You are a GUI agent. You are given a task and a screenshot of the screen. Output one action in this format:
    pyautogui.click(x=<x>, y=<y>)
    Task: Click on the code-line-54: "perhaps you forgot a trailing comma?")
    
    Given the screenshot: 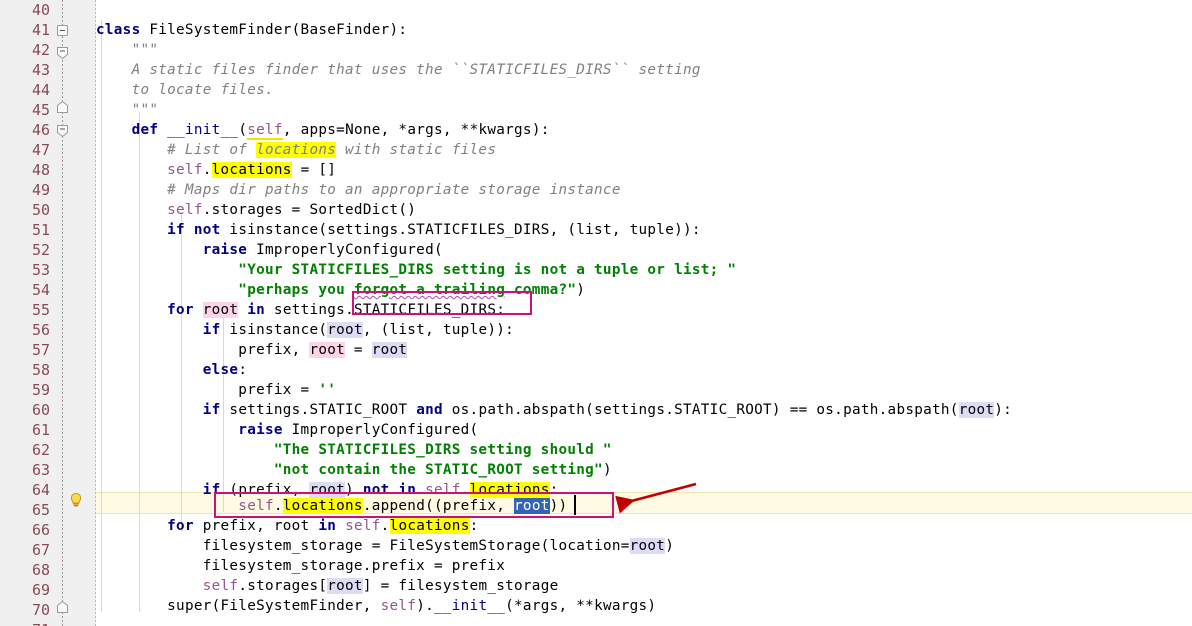 What is the action you would take?
    pyautogui.click(x=340, y=290)
    